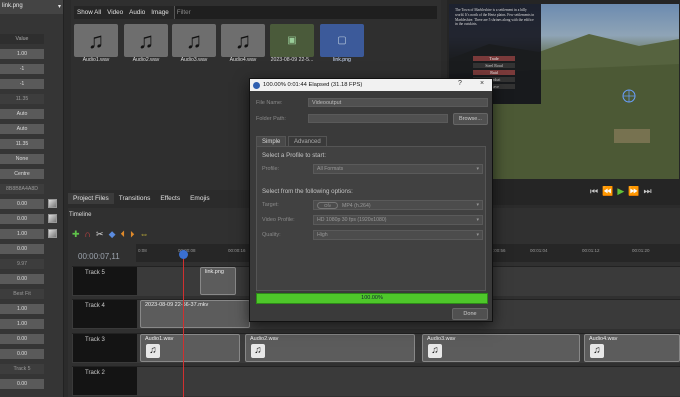 The height and width of the screenshot is (397, 680). Describe the element at coordinates (647, 191) in the screenshot. I see `jump-end-icon: ⏭` at that location.